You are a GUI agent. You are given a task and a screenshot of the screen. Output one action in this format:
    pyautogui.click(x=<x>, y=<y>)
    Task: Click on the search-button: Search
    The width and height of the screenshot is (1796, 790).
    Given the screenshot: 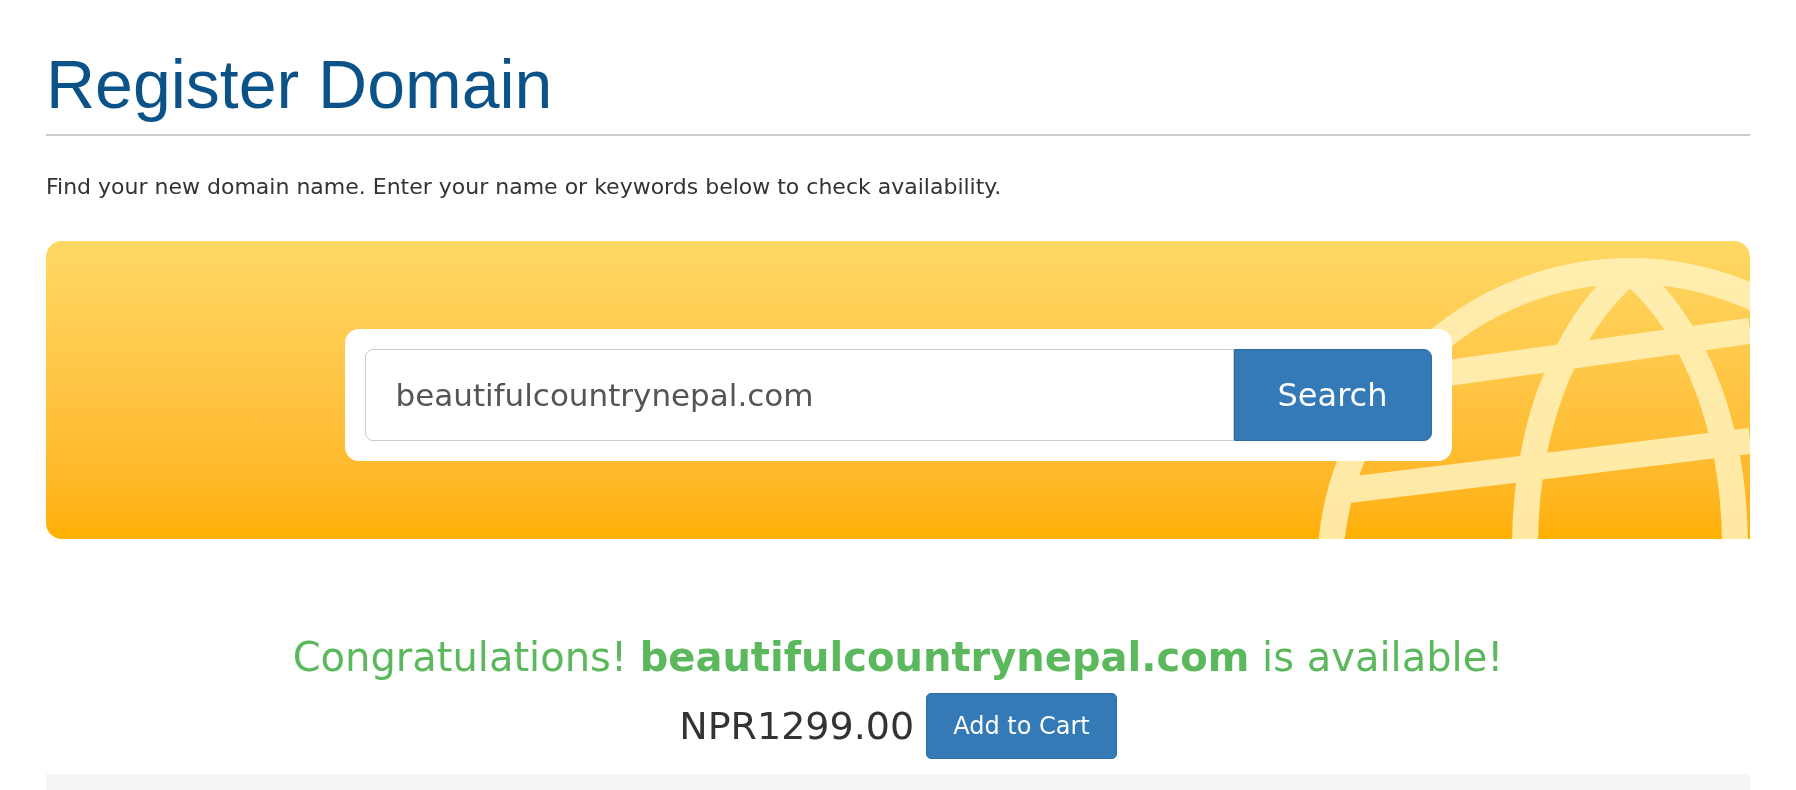 What is the action you would take?
    pyautogui.click(x=1332, y=395)
    